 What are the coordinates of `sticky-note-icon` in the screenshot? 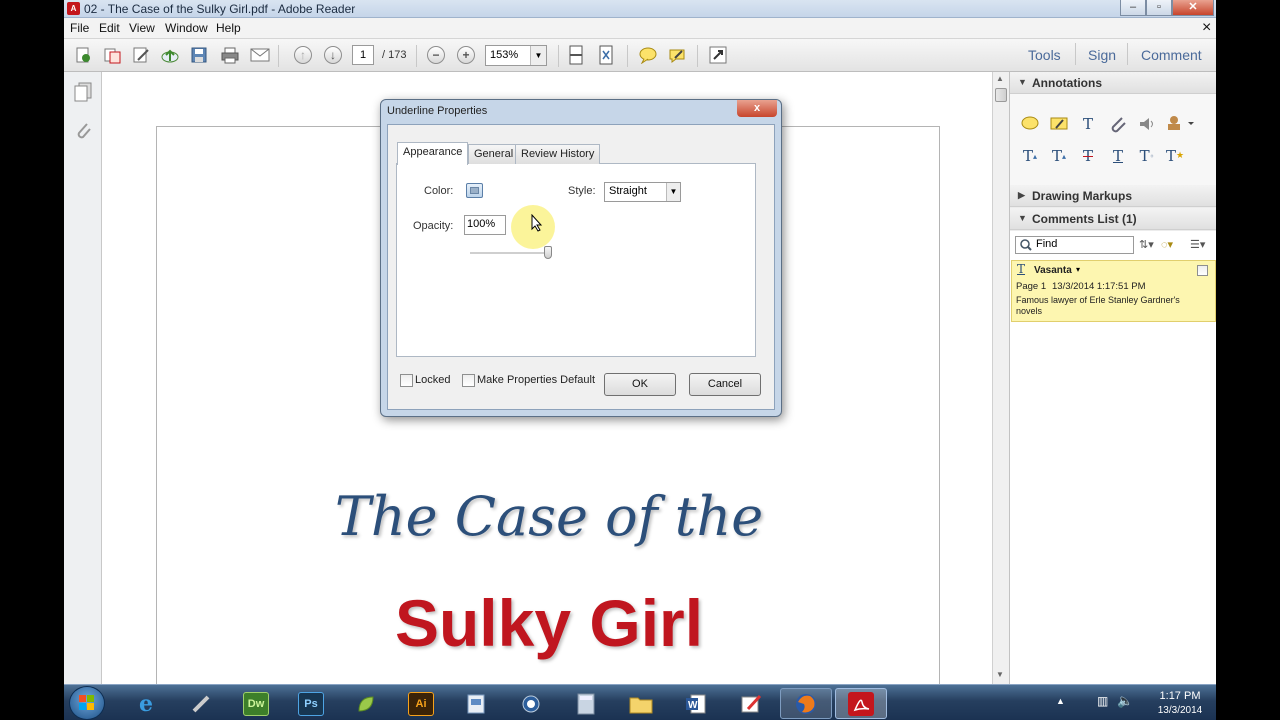 It's located at (648, 55).